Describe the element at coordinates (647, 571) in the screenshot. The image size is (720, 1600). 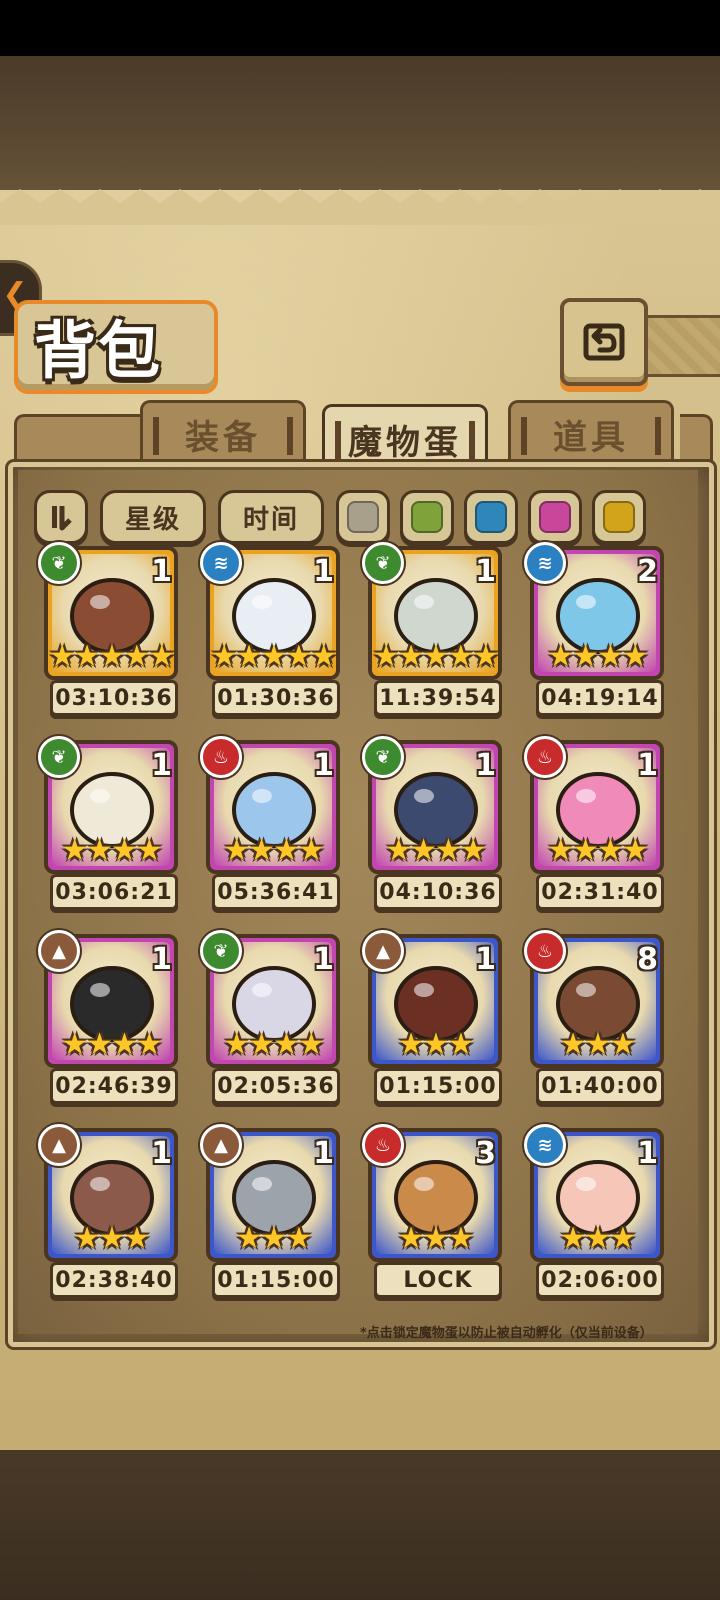
I see `egg-count: 2` at that location.